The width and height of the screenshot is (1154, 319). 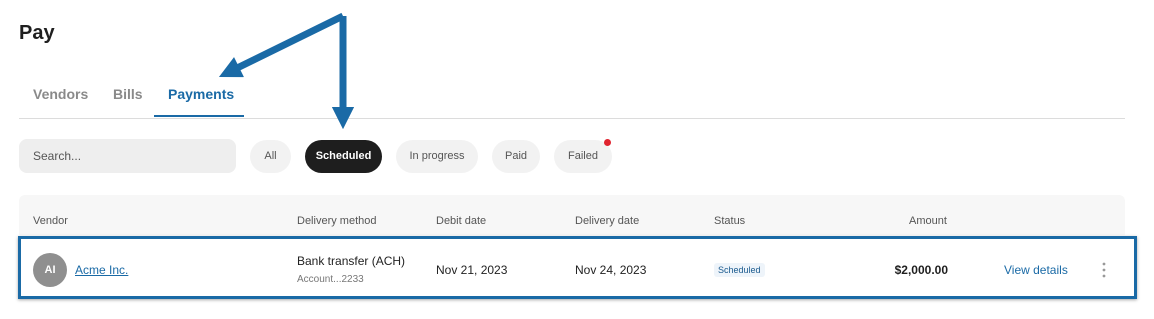 I want to click on arrow-to-payments-tab, so click(x=281, y=45).